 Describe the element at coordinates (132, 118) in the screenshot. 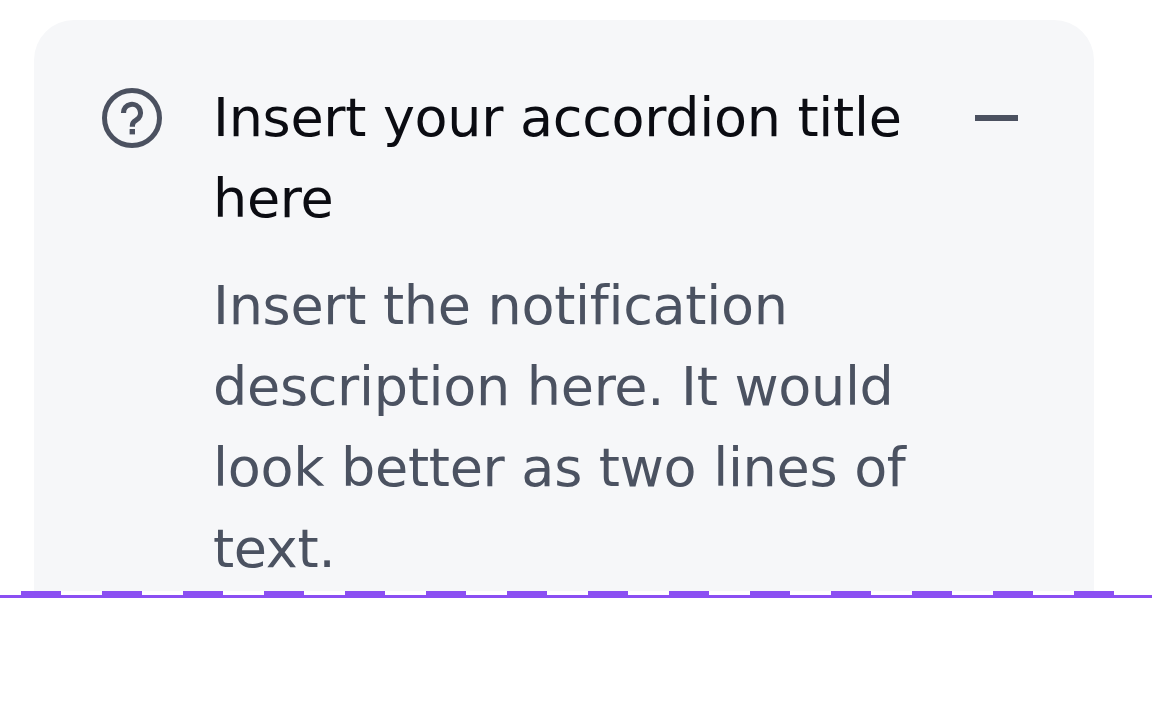

I see `help-icon` at that location.